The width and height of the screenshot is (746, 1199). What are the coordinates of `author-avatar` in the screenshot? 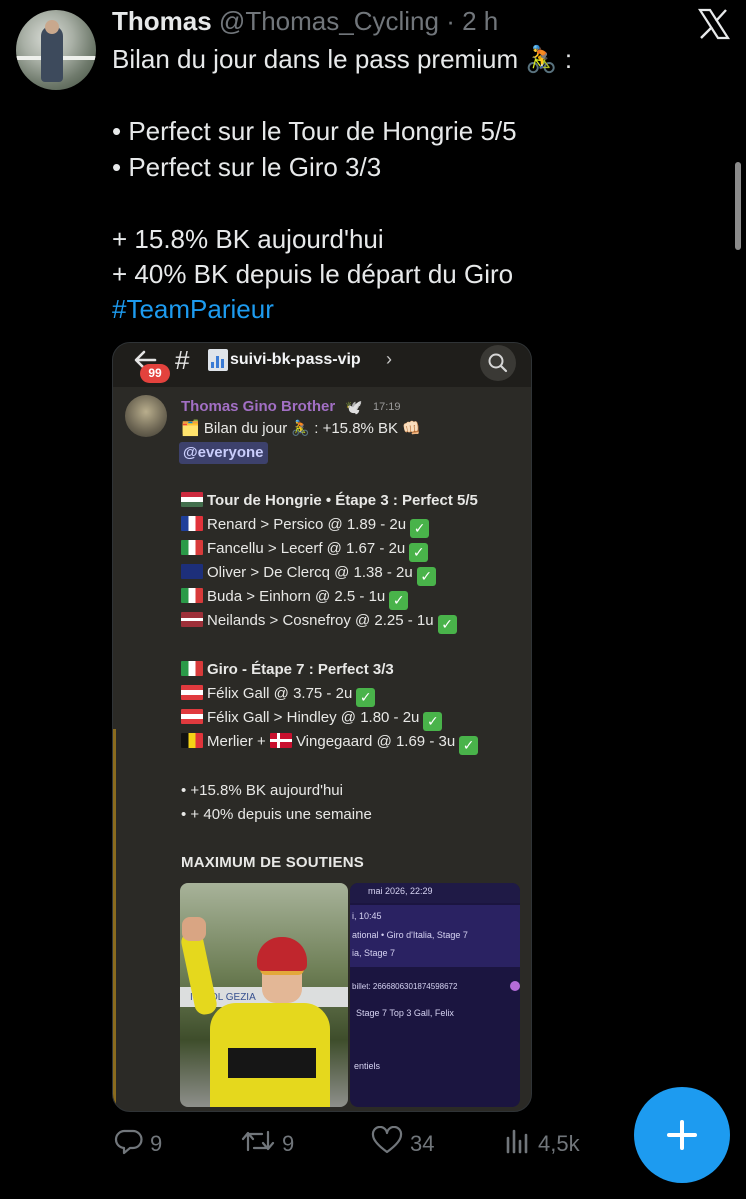 It's located at (56, 50).